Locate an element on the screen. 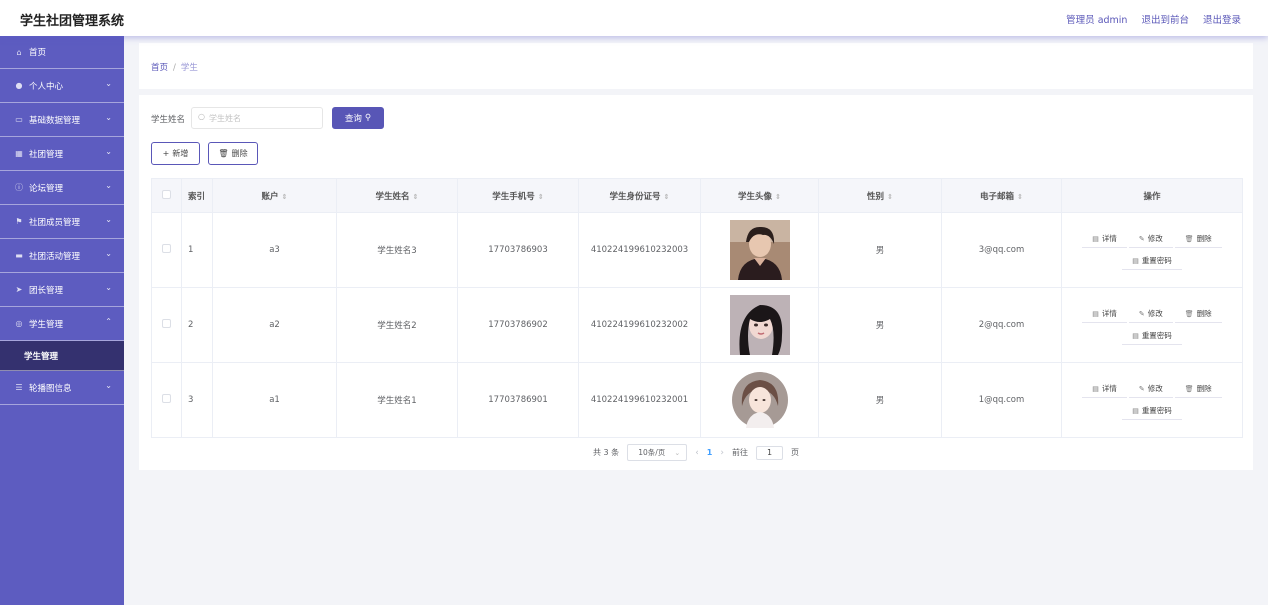 The height and width of the screenshot is (605, 1268). sidebar-item-carousel: ☰ 轮播图信息 ⌄ is located at coordinates (62, 388).